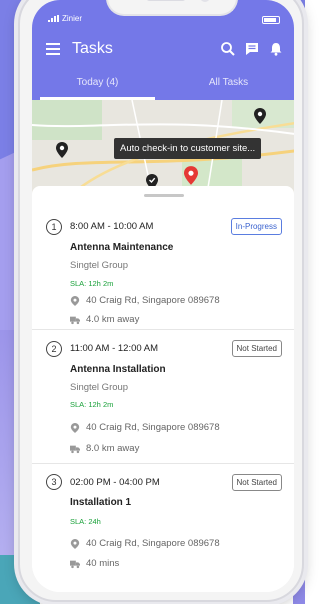 The image size is (320, 604). What do you see at coordinates (103, 563) in the screenshot?
I see `distance-text: 40 mins` at bounding box center [103, 563].